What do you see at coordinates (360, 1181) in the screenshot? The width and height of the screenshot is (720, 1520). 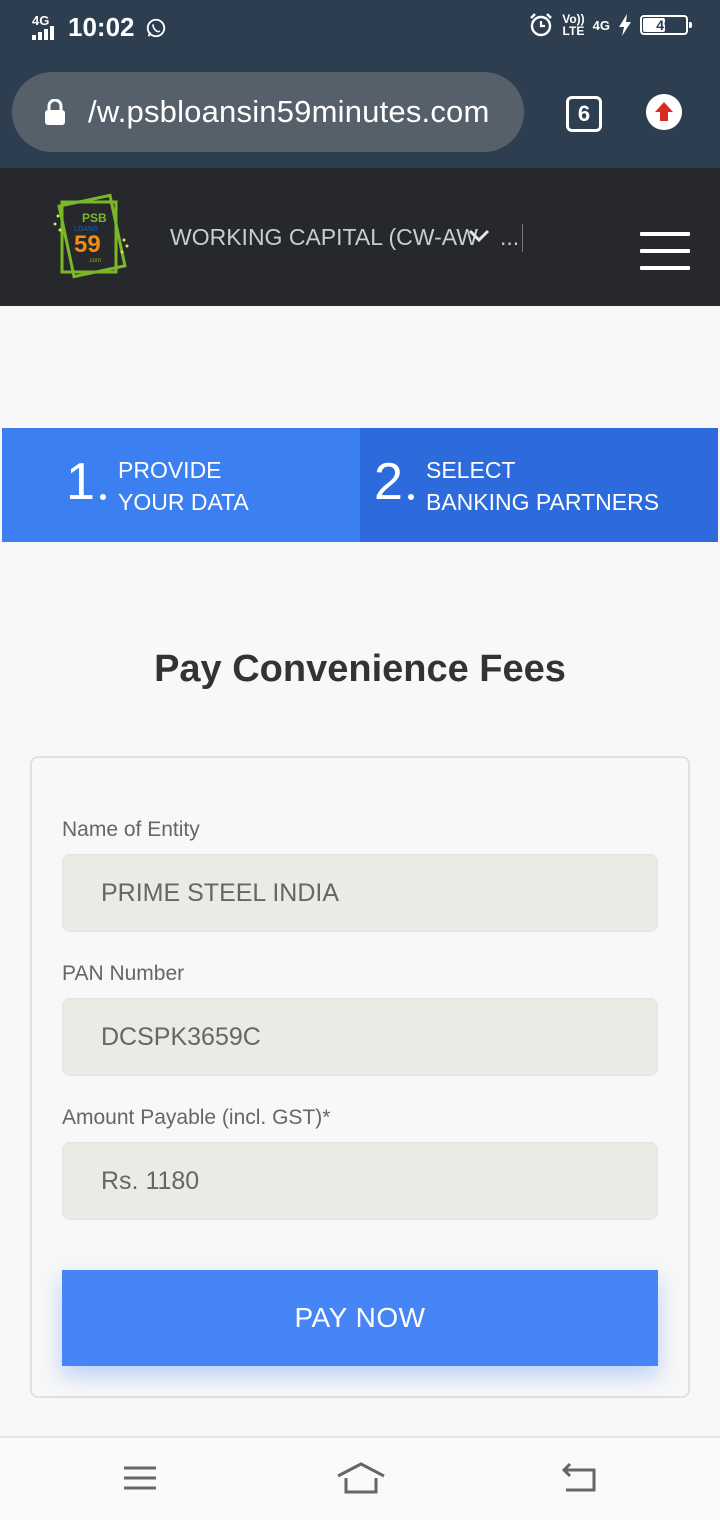 I see `amount-field: Rs. 1180` at bounding box center [360, 1181].